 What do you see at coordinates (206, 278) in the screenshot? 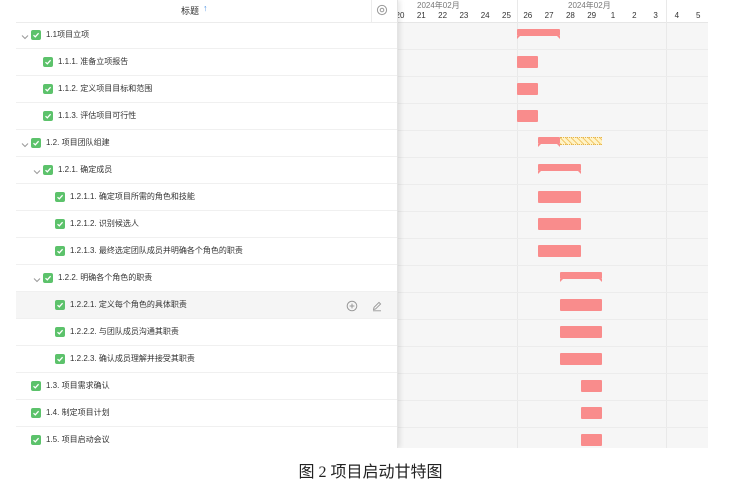
I see `task-row: 1.2.2. 明确各个角色的职责` at bounding box center [206, 278].